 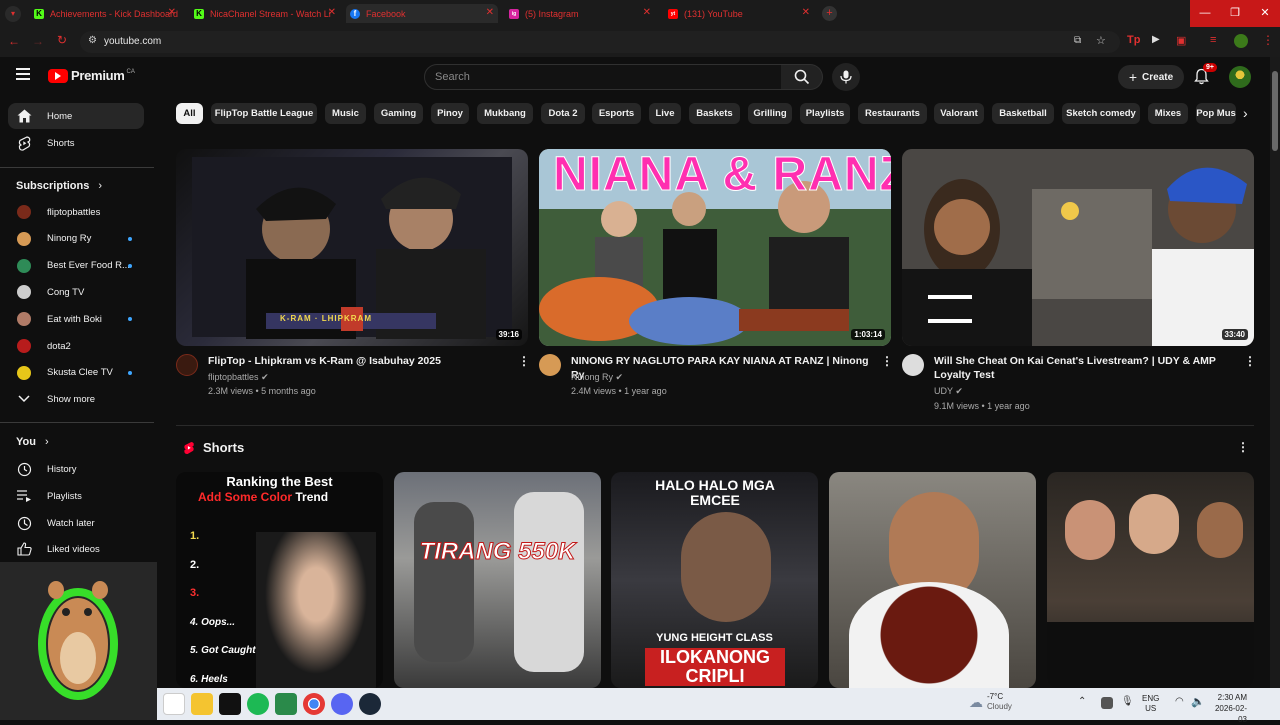 I want to click on steam-icon, so click(x=370, y=704).